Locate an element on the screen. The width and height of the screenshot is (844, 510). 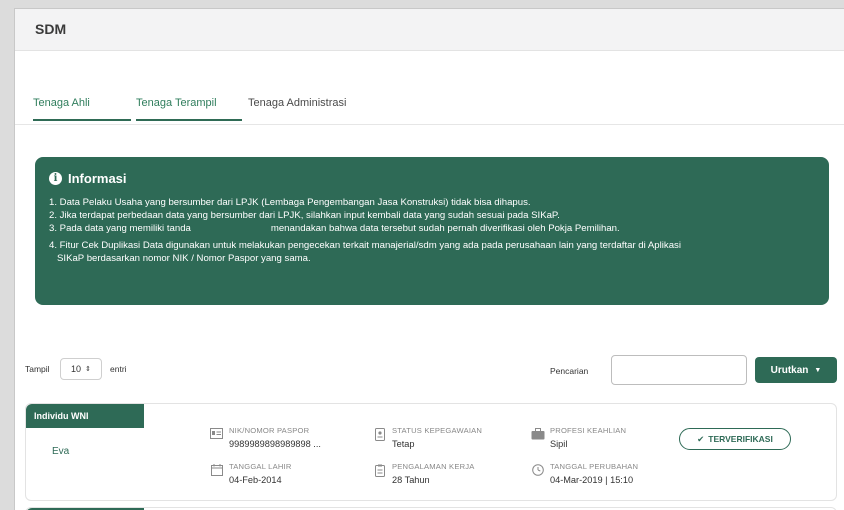
entries-value: 10 is located at coordinates (76, 369).